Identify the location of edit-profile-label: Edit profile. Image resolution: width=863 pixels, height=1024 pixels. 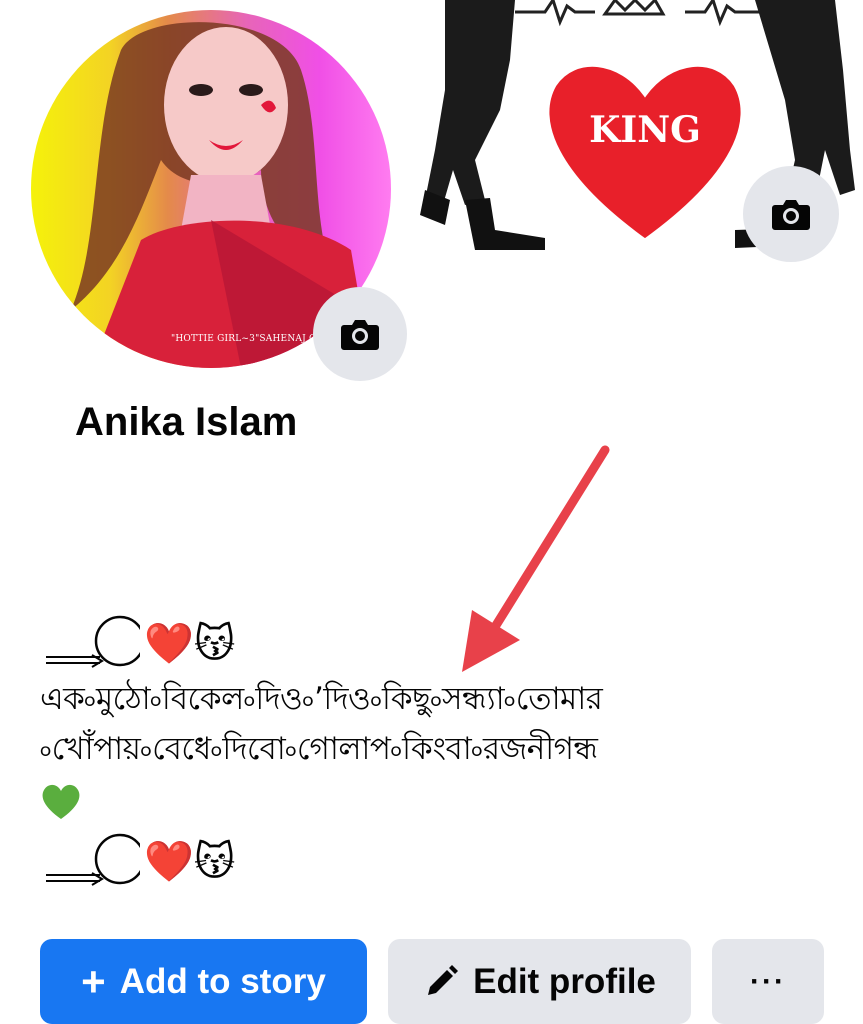
(564, 981).